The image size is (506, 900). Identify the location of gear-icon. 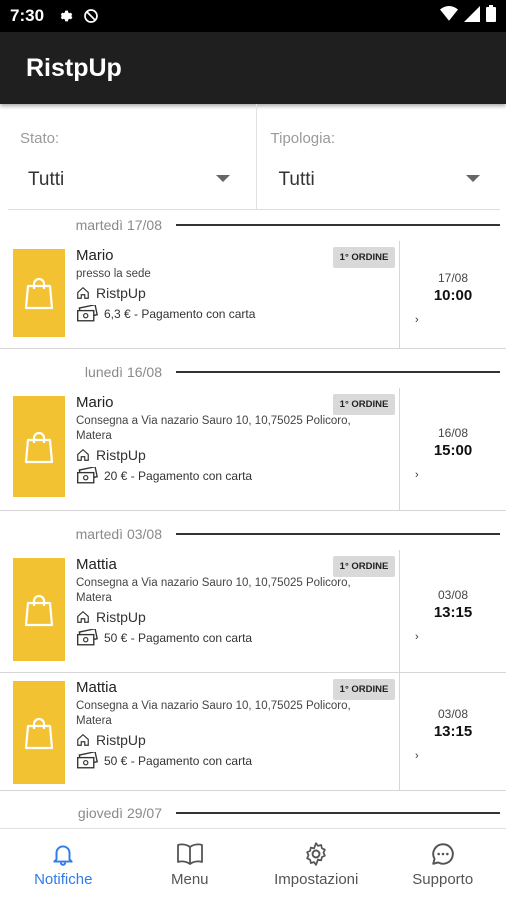
(316, 854).